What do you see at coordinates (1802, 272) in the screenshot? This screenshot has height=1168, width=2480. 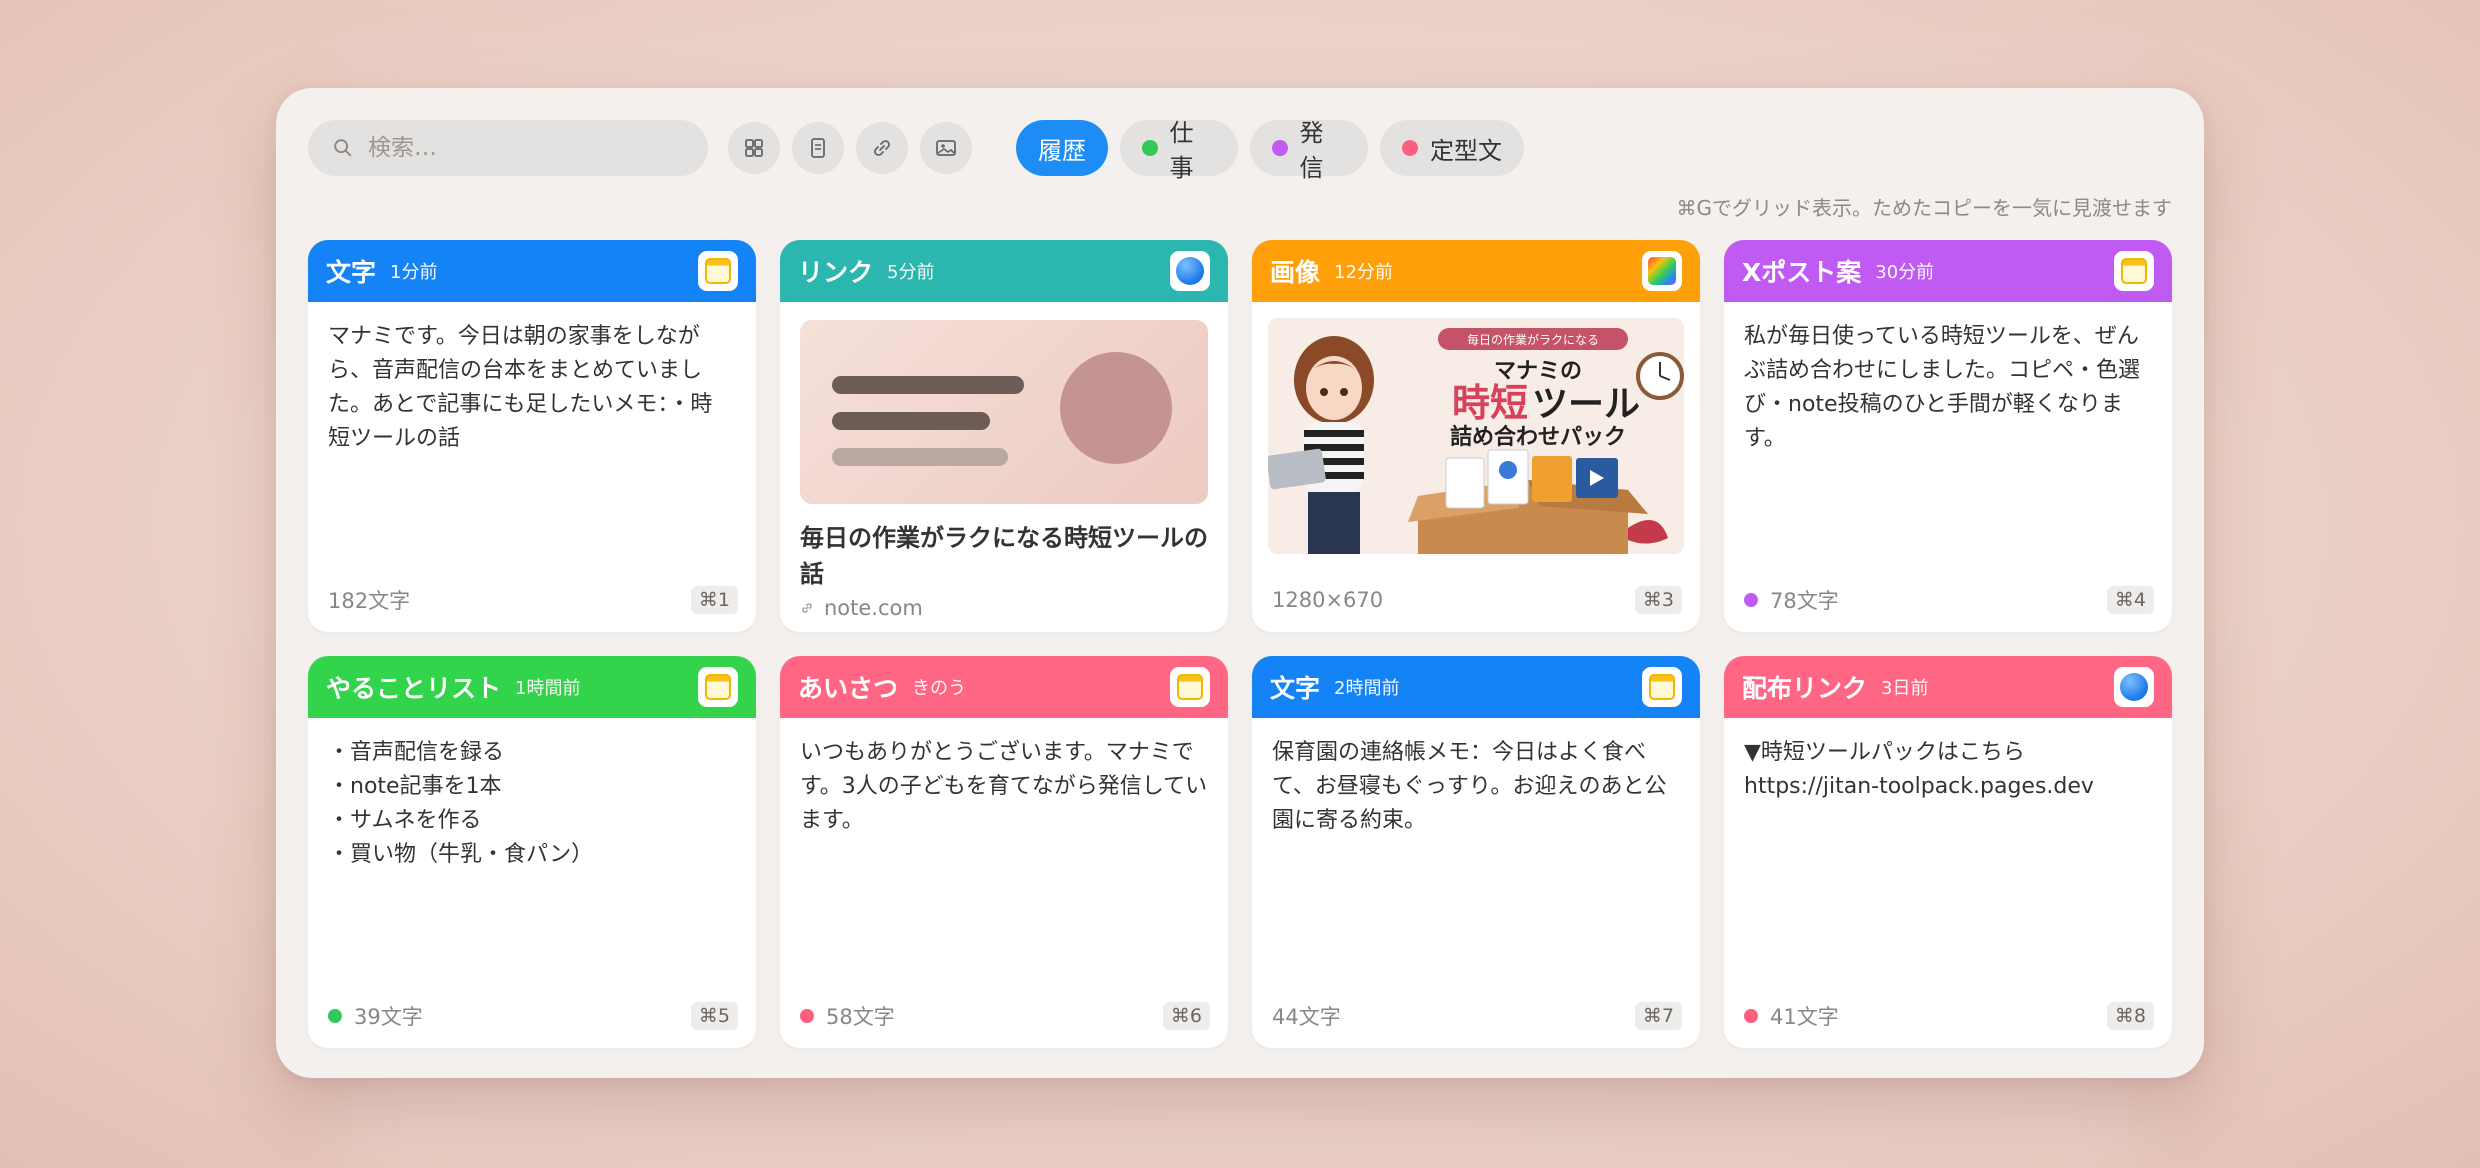 I see `card-type: Xポスト案` at bounding box center [1802, 272].